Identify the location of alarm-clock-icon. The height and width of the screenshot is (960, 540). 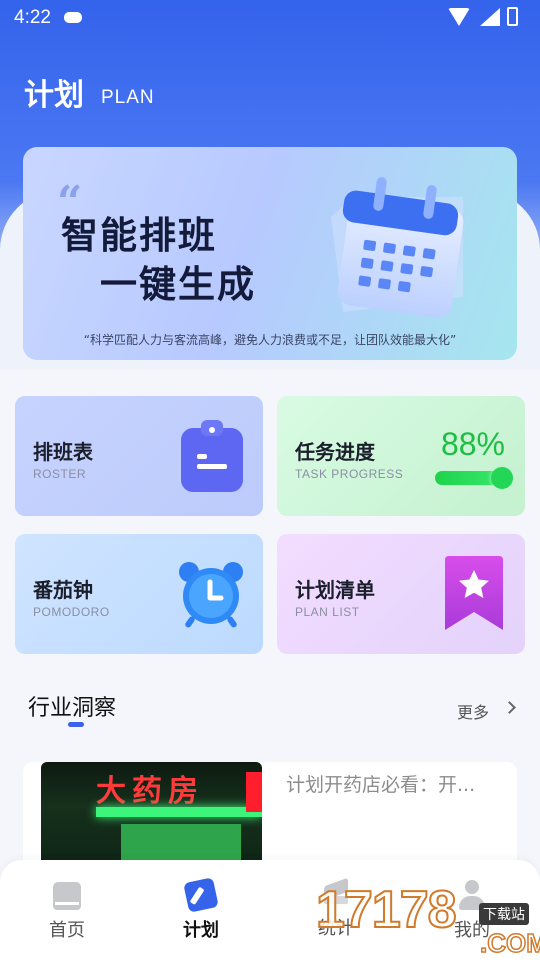
(211, 595).